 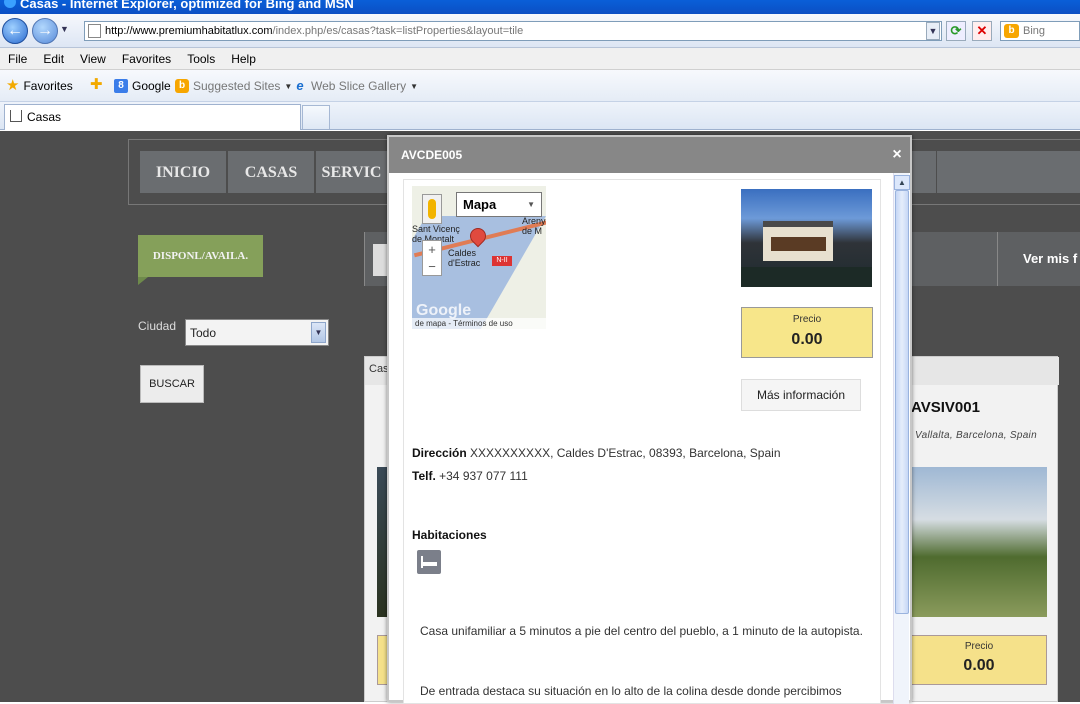 What do you see at coordinates (151, 86) in the screenshot?
I see `google-label: Google` at bounding box center [151, 86].